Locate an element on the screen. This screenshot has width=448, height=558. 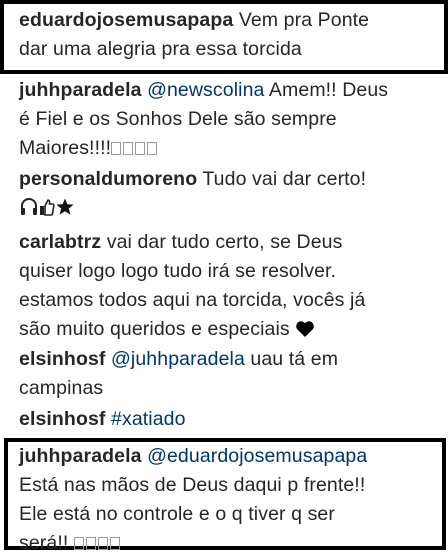
comment-mention: @juhhparadela is located at coordinates (178, 359).